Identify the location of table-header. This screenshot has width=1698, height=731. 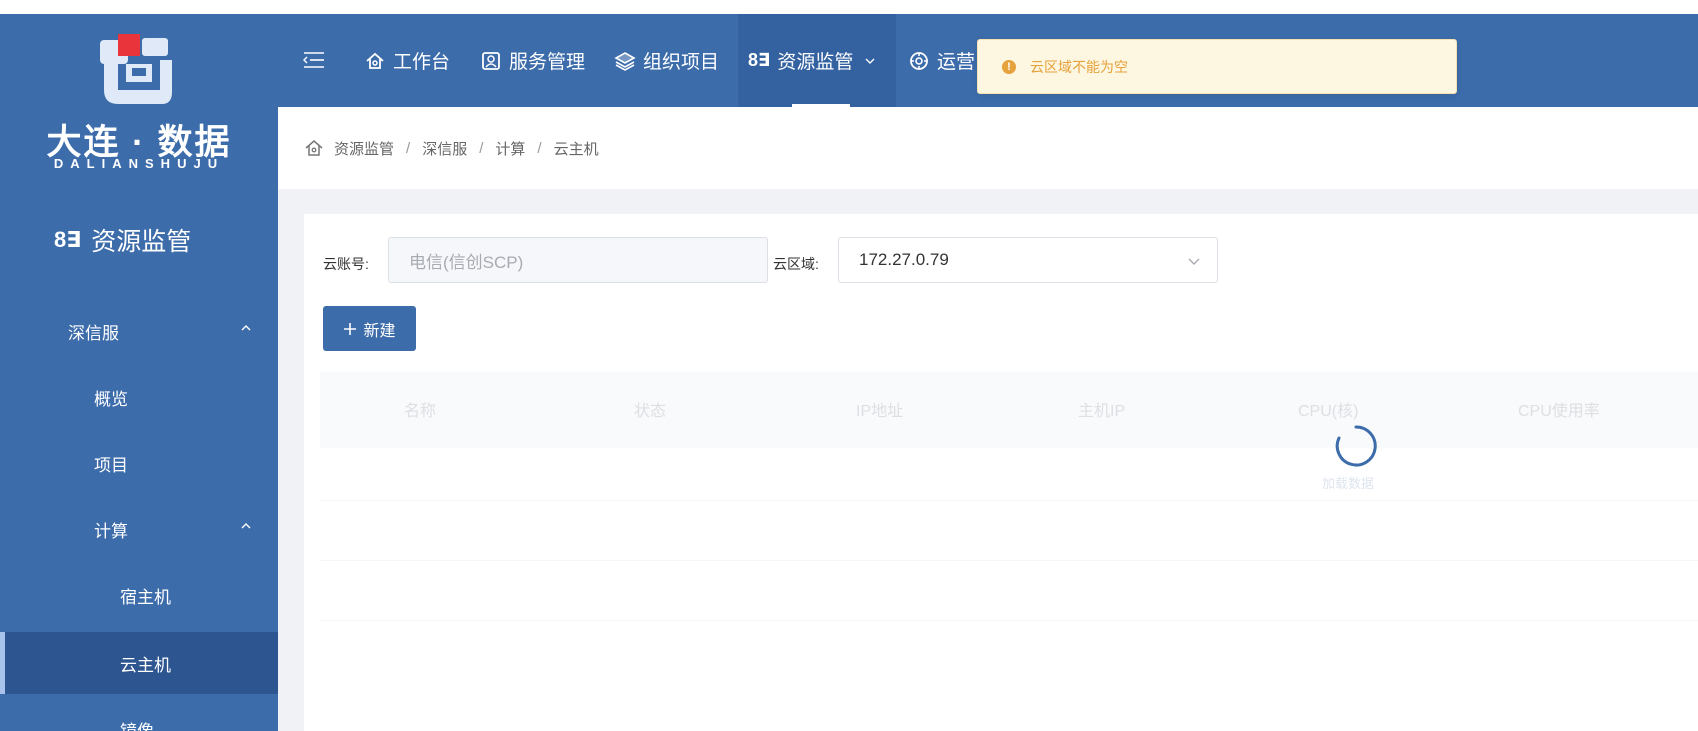
(1009, 410).